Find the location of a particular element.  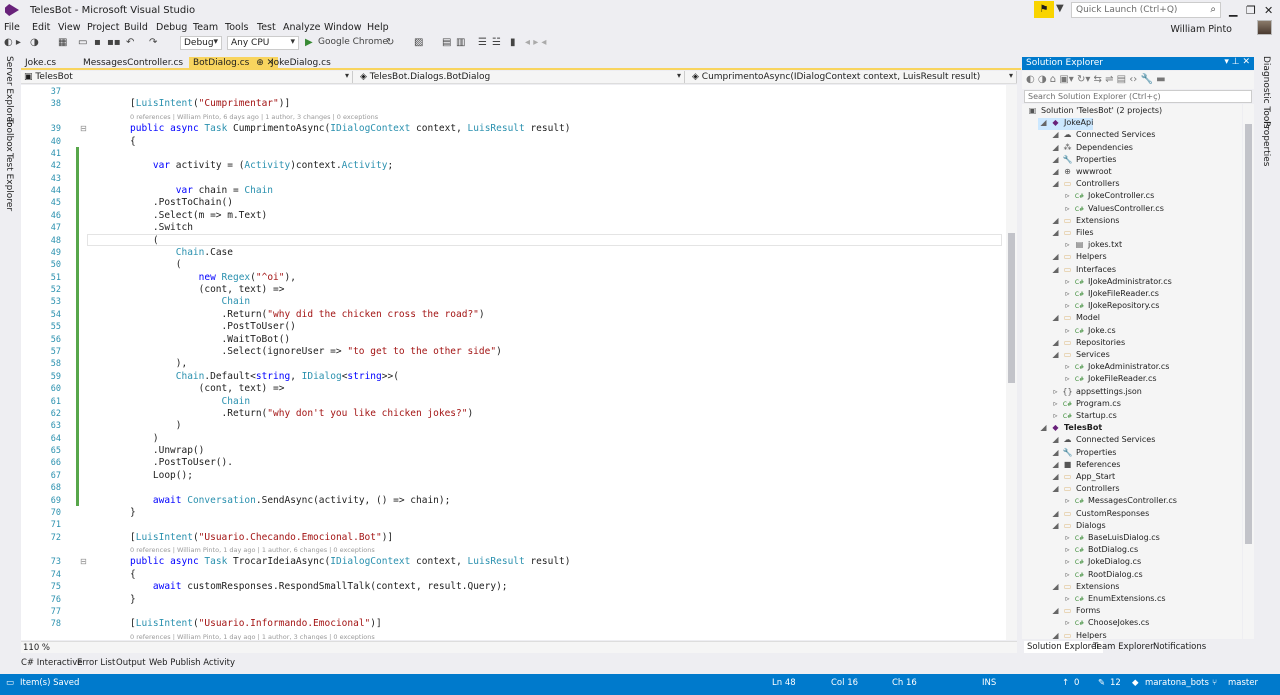

tree-item: ▣ Solution 'TelesBot' (2 projects) is located at coordinates (1094, 112).